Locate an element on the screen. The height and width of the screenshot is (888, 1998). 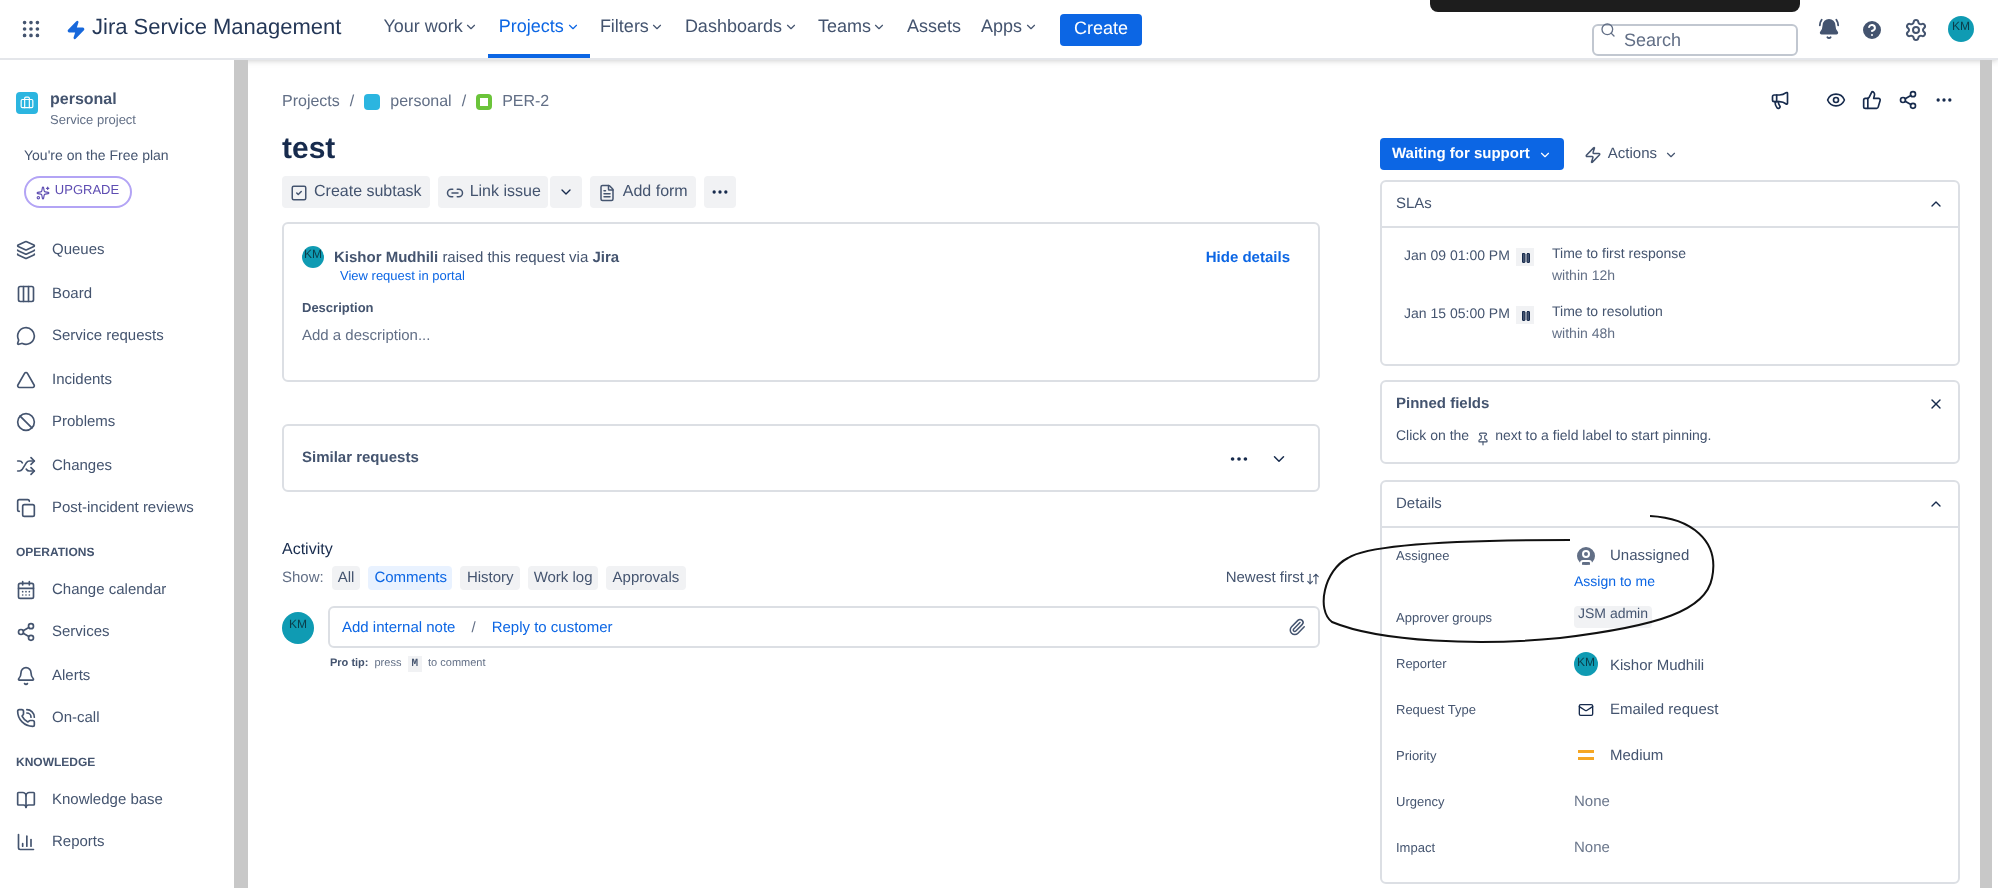
issue-title: test is located at coordinates (801, 149).